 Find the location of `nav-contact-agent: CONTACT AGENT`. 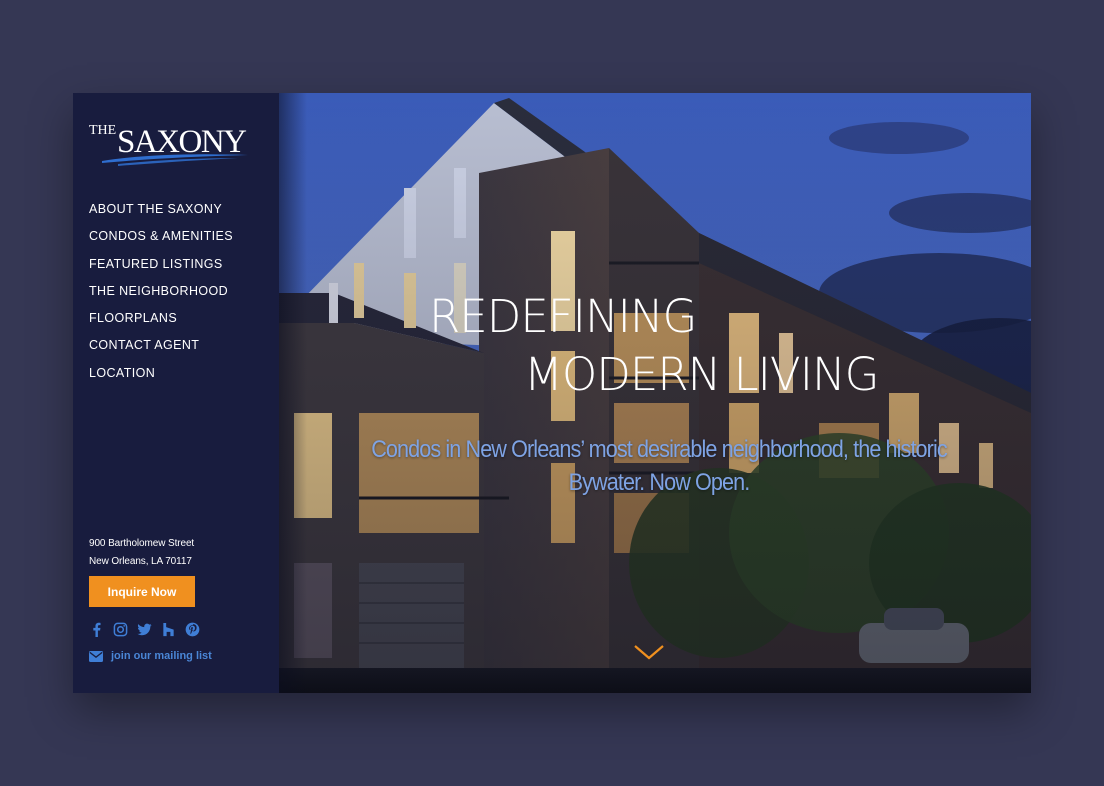

nav-contact-agent: CONTACT AGENT is located at coordinates (161, 350).